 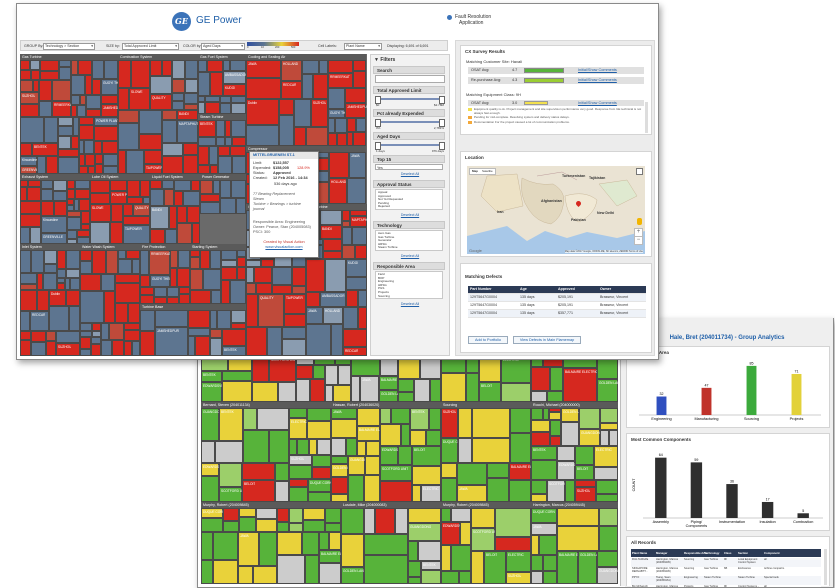 I want to click on search-input, so click(x=410, y=79).